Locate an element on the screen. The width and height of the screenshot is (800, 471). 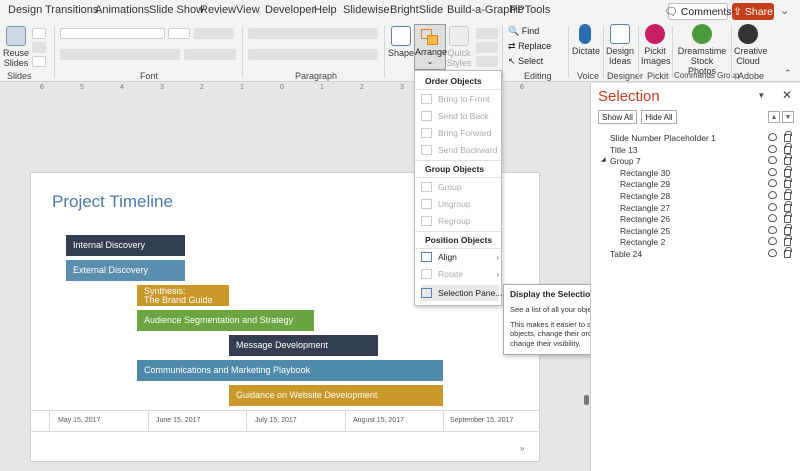
tab-review: Review is located at coordinates (218, 10).